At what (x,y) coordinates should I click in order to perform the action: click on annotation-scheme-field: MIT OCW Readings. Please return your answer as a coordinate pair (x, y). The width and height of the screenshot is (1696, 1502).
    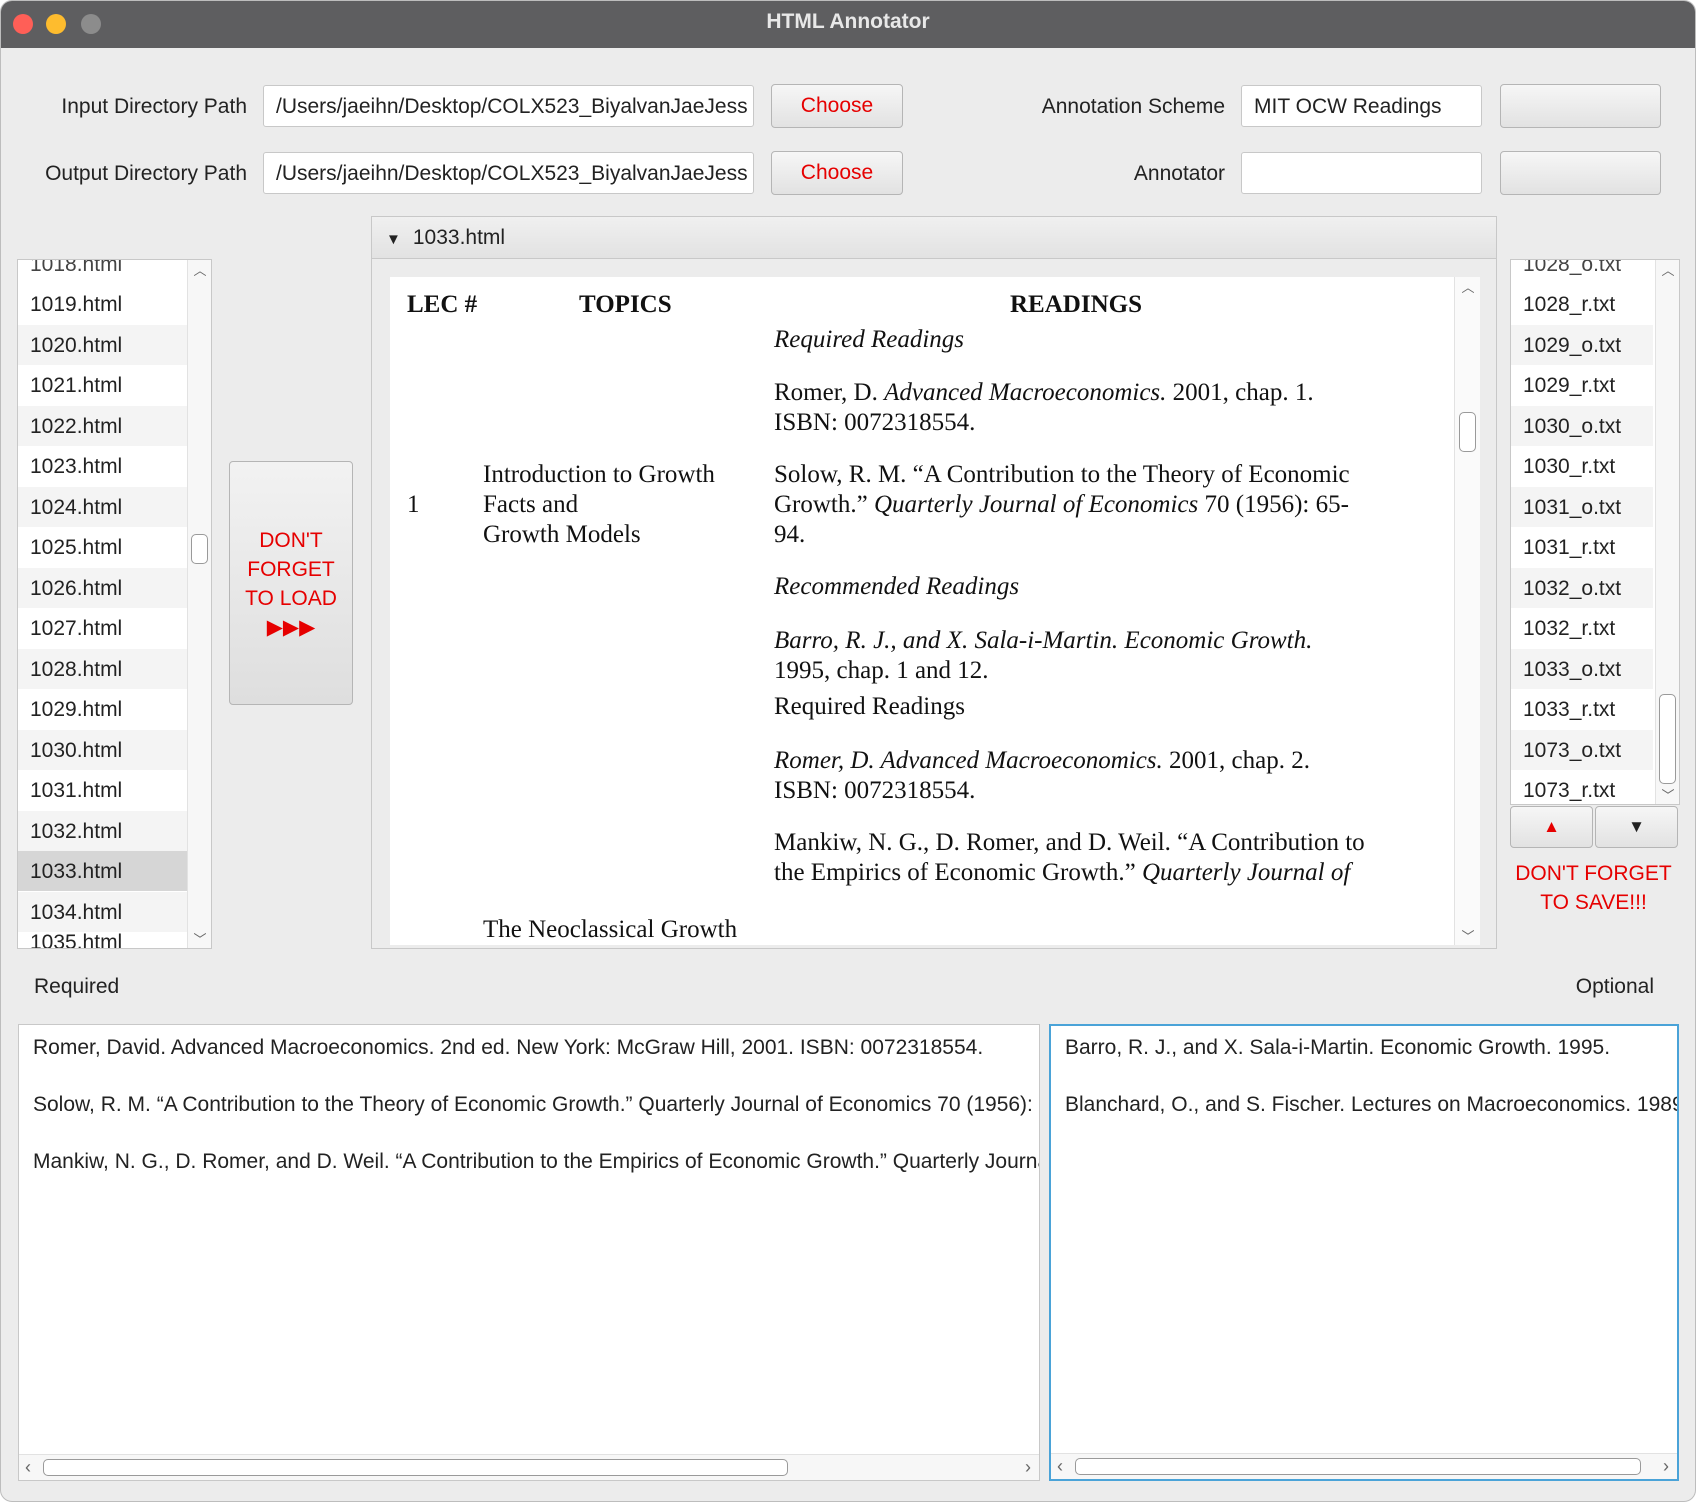
    Looking at the image, I should click on (1361, 106).